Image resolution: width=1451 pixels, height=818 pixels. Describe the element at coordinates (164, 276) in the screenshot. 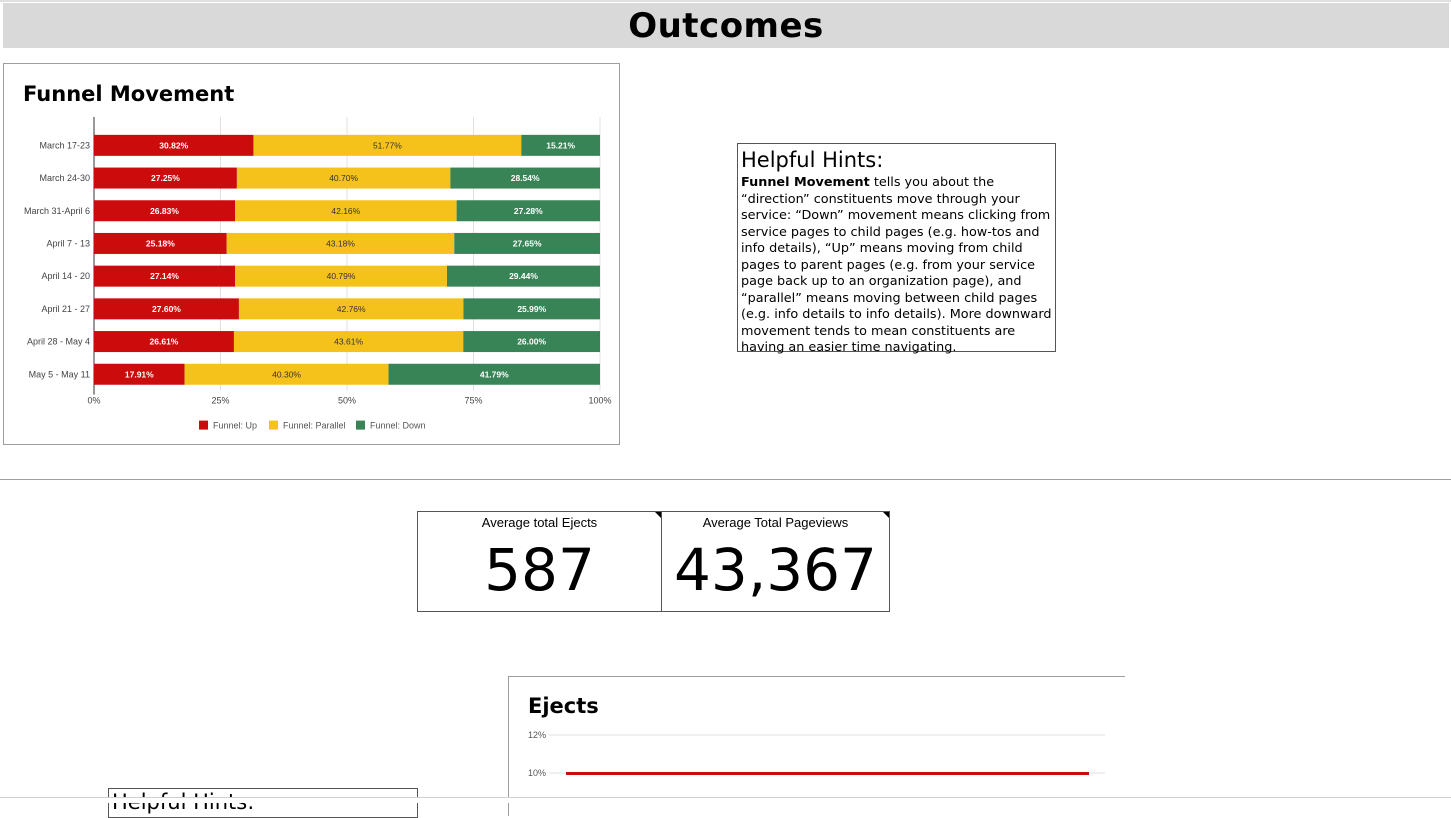

I see `data-label: 27.14%` at that location.